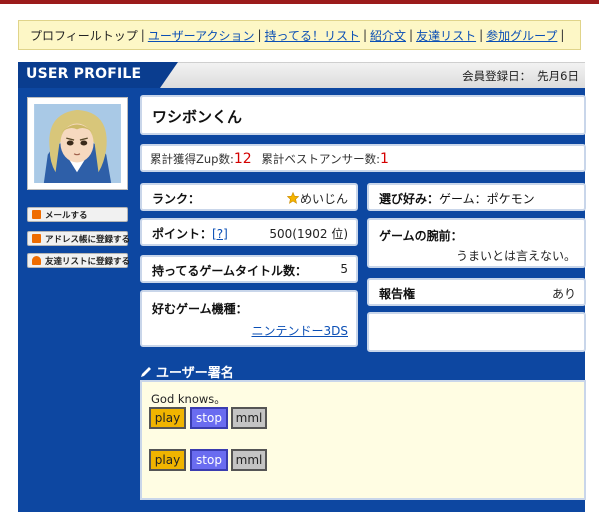 This screenshot has height=525, width=599. What do you see at coordinates (195, 373) in the screenshot?
I see `signature-heading-label: ユーザー署名` at bounding box center [195, 373].